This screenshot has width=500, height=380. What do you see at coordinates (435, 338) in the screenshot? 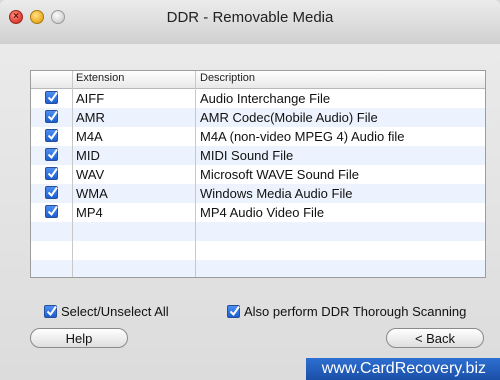
I see `back-button: < Back` at bounding box center [435, 338].